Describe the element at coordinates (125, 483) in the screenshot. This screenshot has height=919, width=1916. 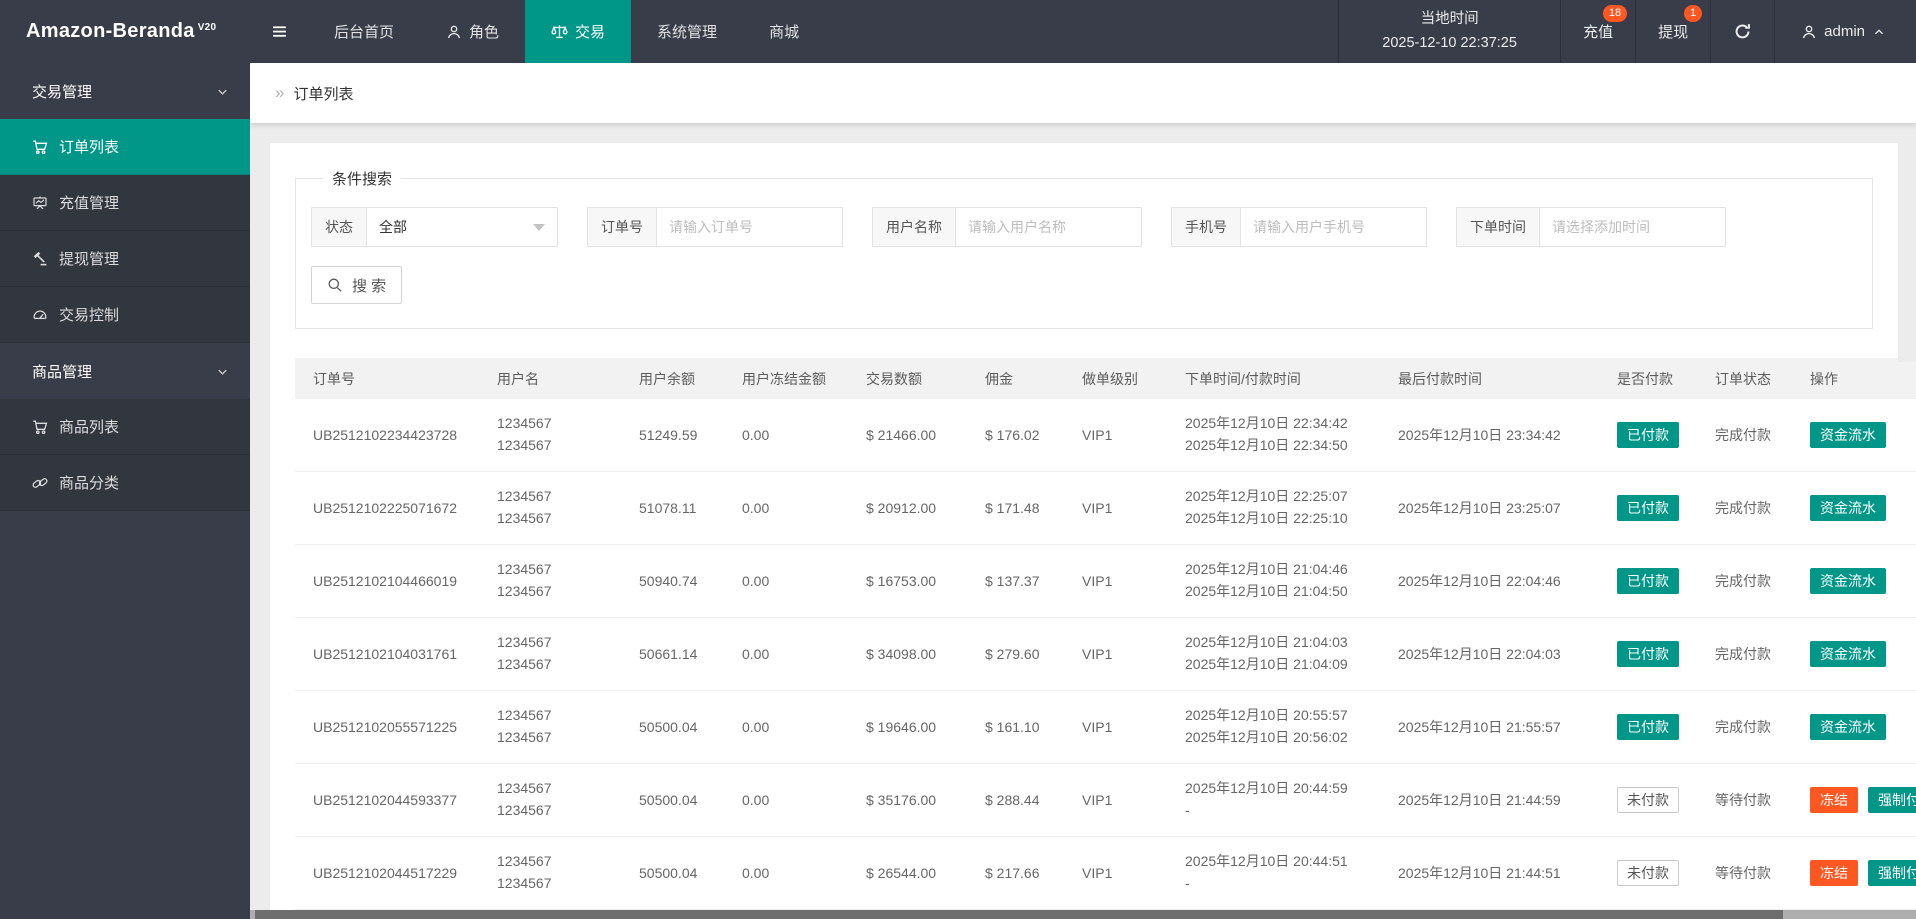
I see `sidebar-item-product-category: 商品分类` at that location.